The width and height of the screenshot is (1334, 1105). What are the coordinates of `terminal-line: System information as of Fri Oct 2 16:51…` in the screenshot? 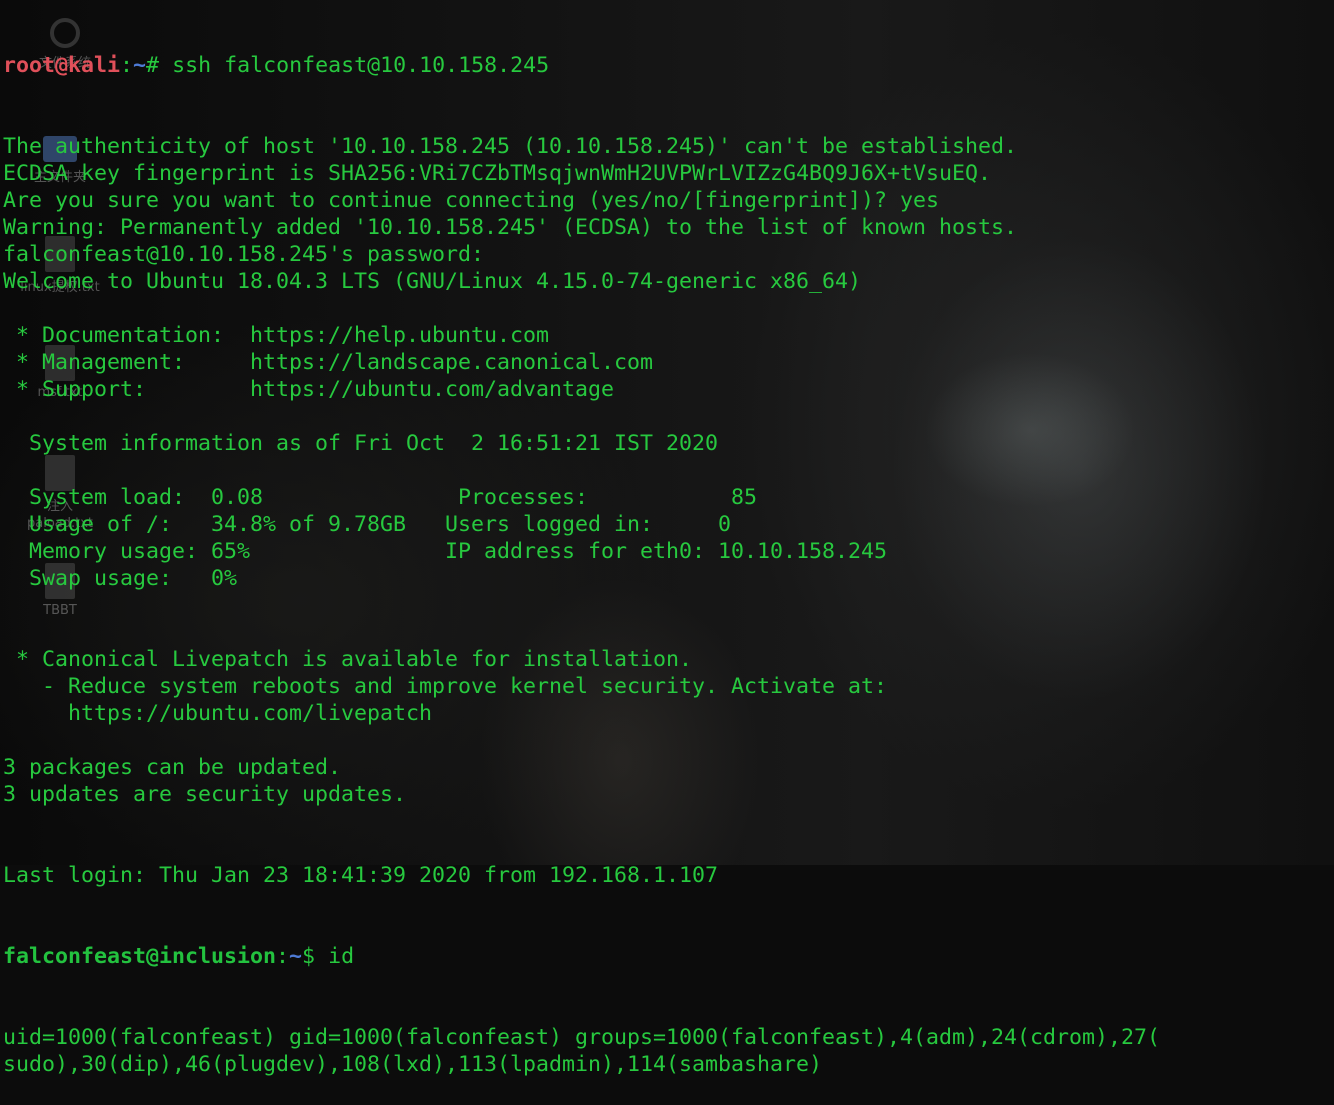 It's located at (361, 443).